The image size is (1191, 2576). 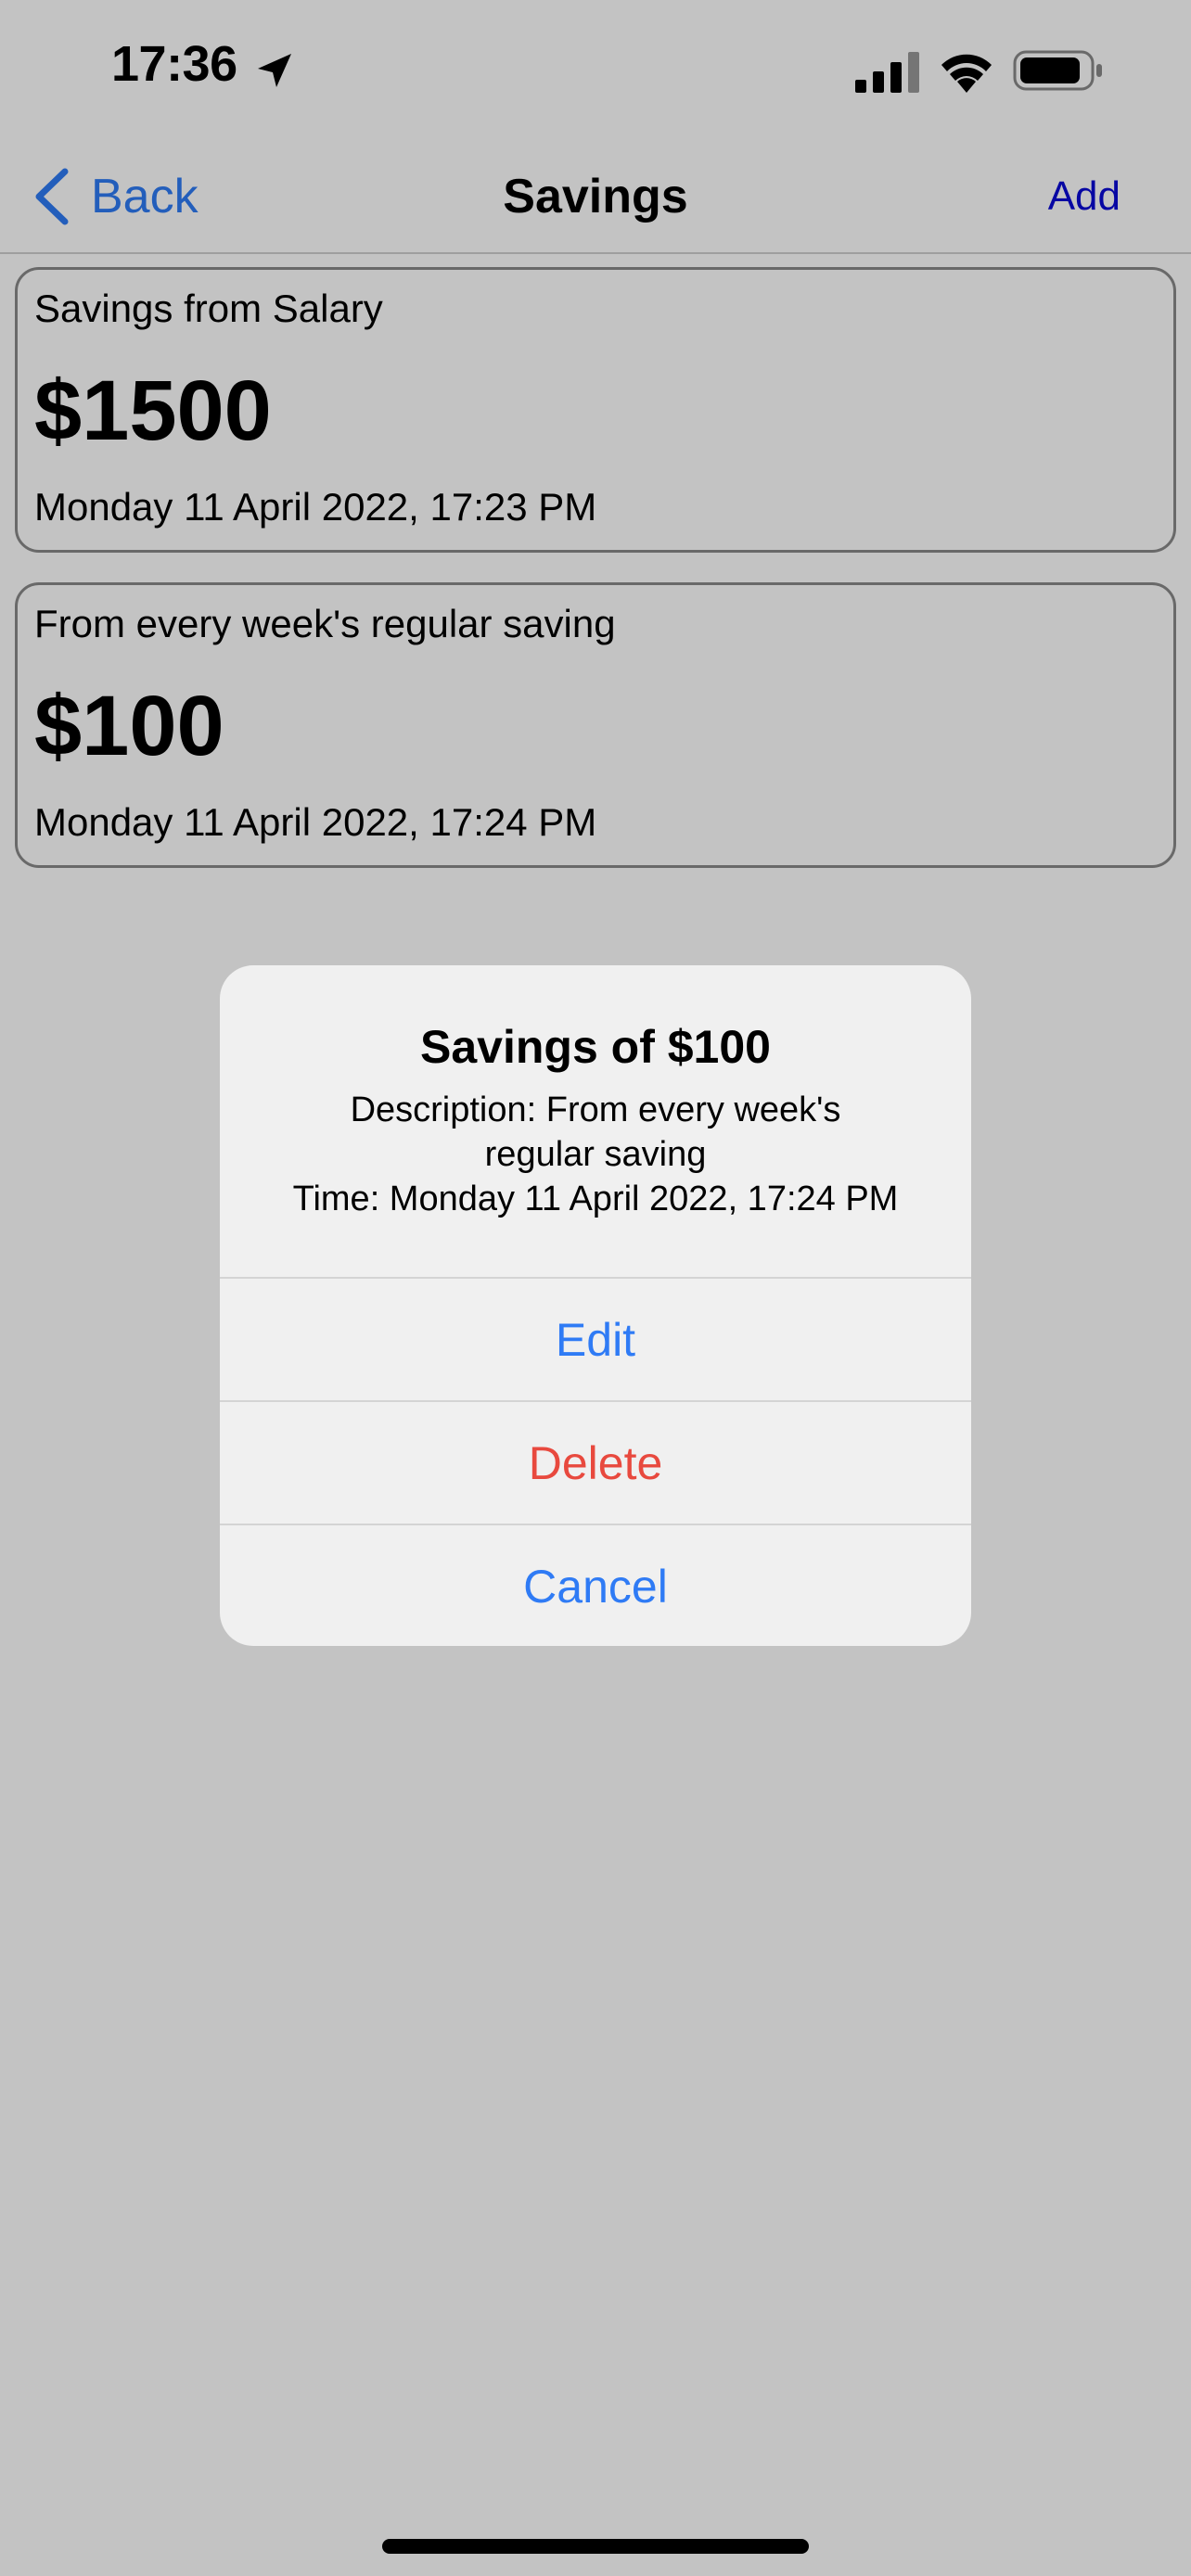 What do you see at coordinates (595, 1199) in the screenshot?
I see `alert-time: Time: Monday 11 April 2022, 17:24 PM` at bounding box center [595, 1199].